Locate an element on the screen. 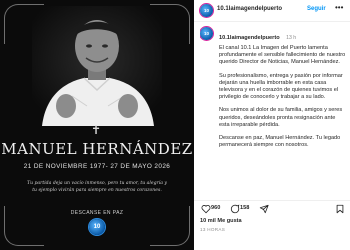 The image size is (350, 250). bookmark-icon is located at coordinates (340, 209).